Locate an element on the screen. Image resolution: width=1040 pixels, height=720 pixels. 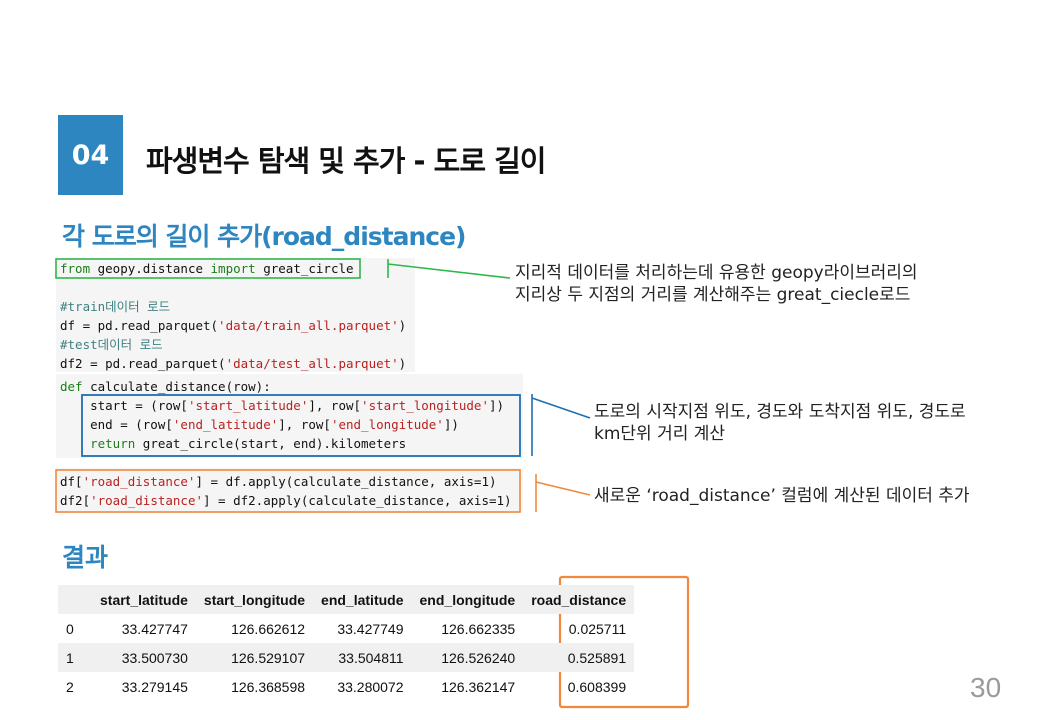
table-cell: 126.368598 is located at coordinates (268, 686).